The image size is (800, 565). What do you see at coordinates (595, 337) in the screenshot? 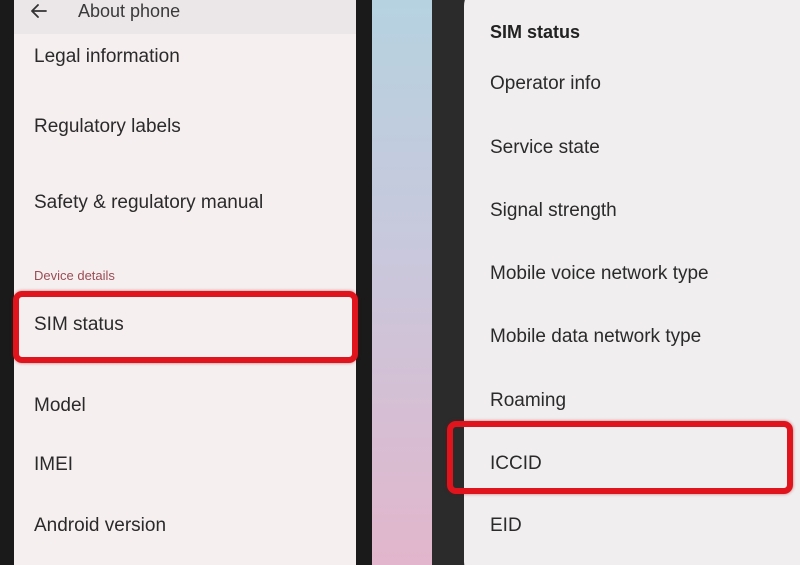
I see `mobile-data-network-type-item: Mobile data network type` at bounding box center [595, 337].